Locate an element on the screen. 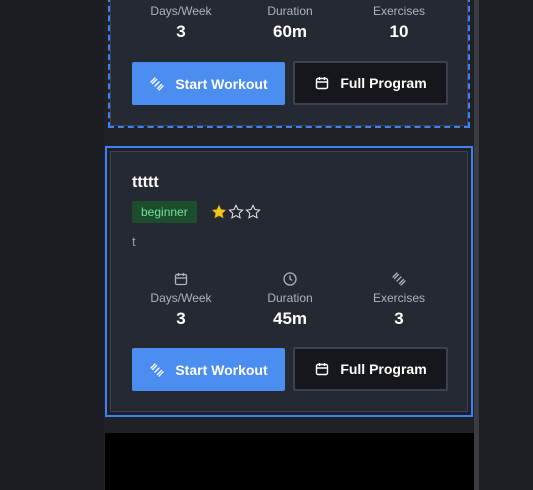  stat-exercises: Exercises 3 is located at coordinates (399, 300).